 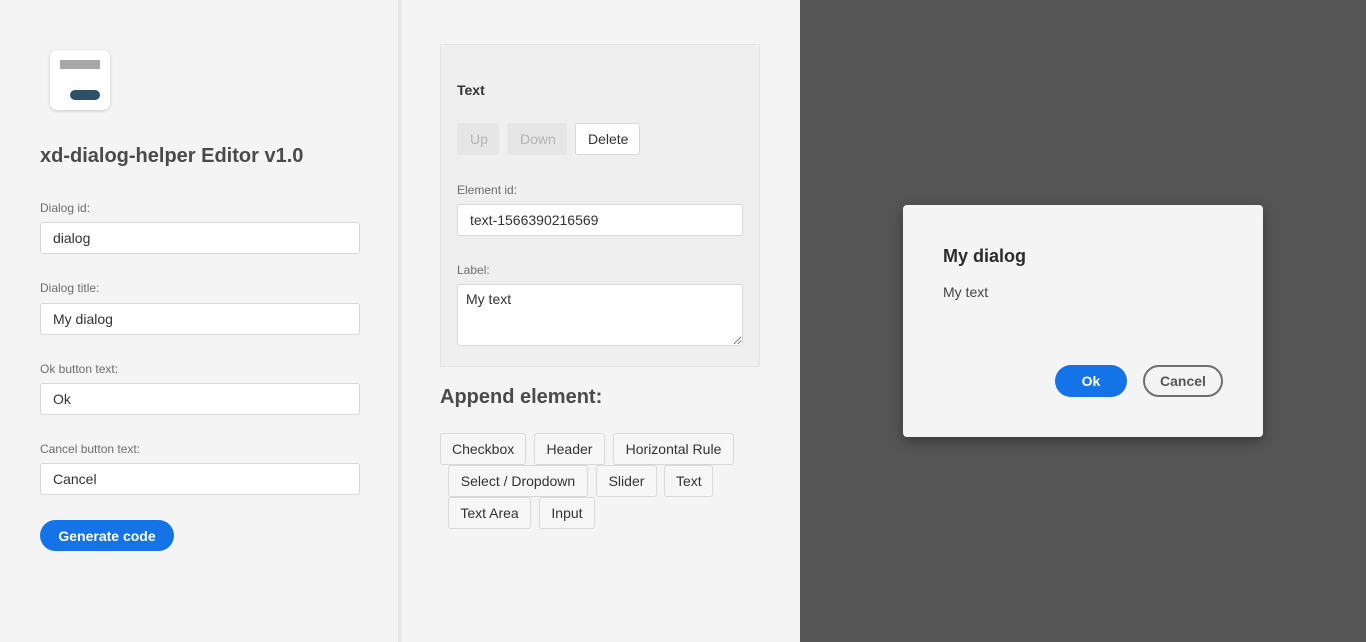 I want to click on append-horizontal-rule-button: Horizontal Rule, so click(x=673, y=449).